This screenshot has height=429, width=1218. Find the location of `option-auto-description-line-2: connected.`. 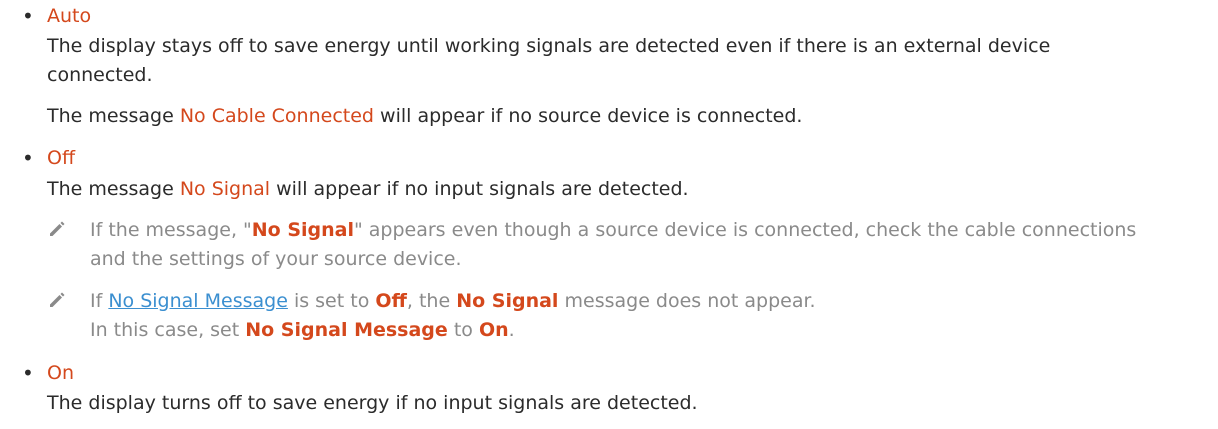

option-auto-description-line-2: connected. is located at coordinates (100, 75).